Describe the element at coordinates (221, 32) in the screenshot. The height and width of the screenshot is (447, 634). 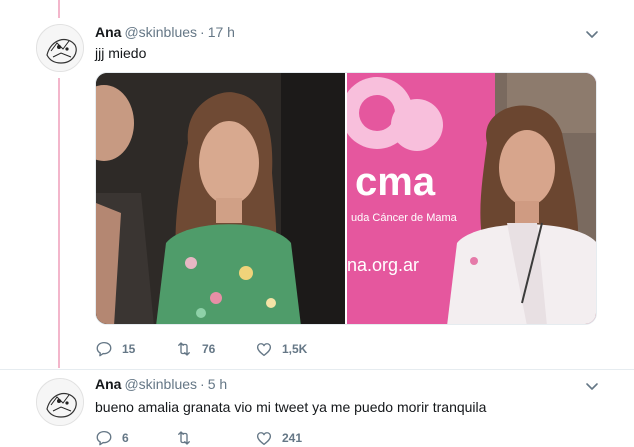
I see `timestamp: 17 h` at that location.